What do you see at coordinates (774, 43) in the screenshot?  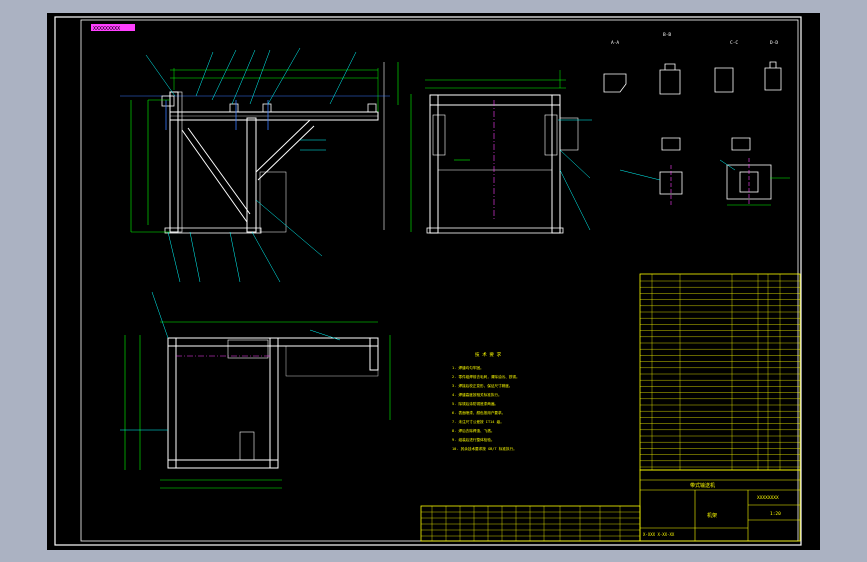 I see `section-label-dd: D-D` at bounding box center [774, 43].